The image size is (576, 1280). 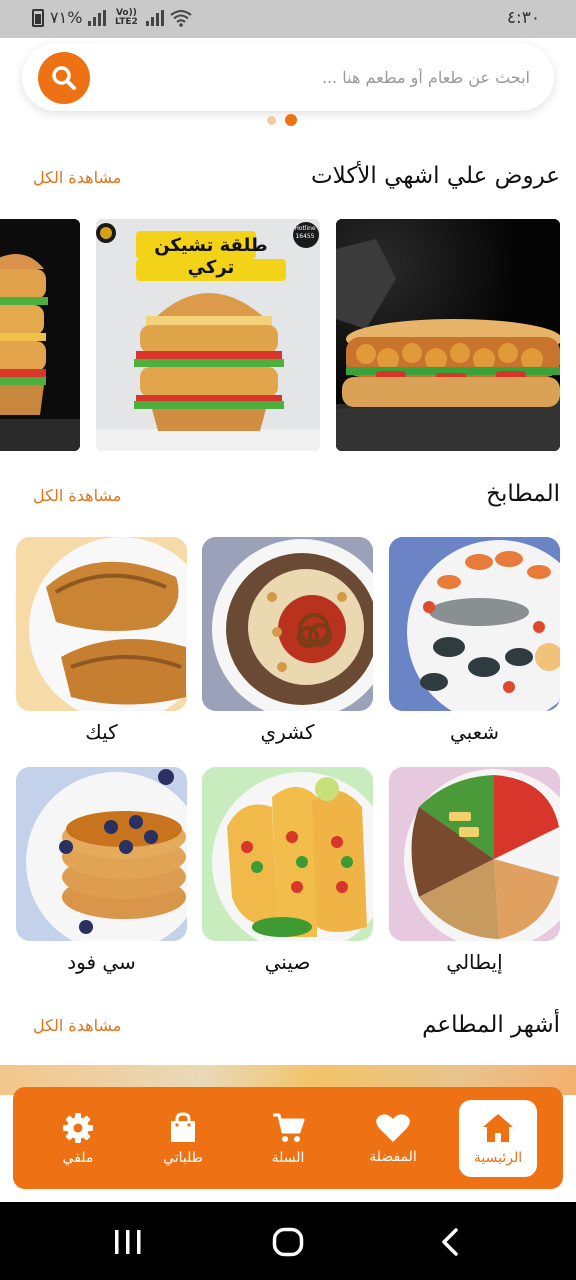 What do you see at coordinates (183, 1157) in the screenshot?
I see `nav-orders-label: طلباتي` at bounding box center [183, 1157].